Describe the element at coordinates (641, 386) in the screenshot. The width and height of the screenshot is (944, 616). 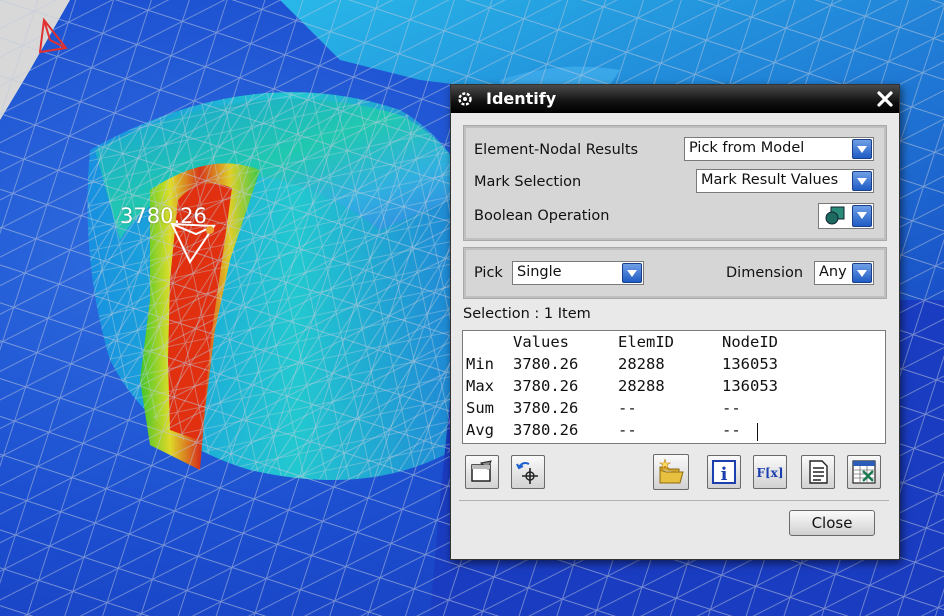
I see `max-elemid: 28288` at that location.